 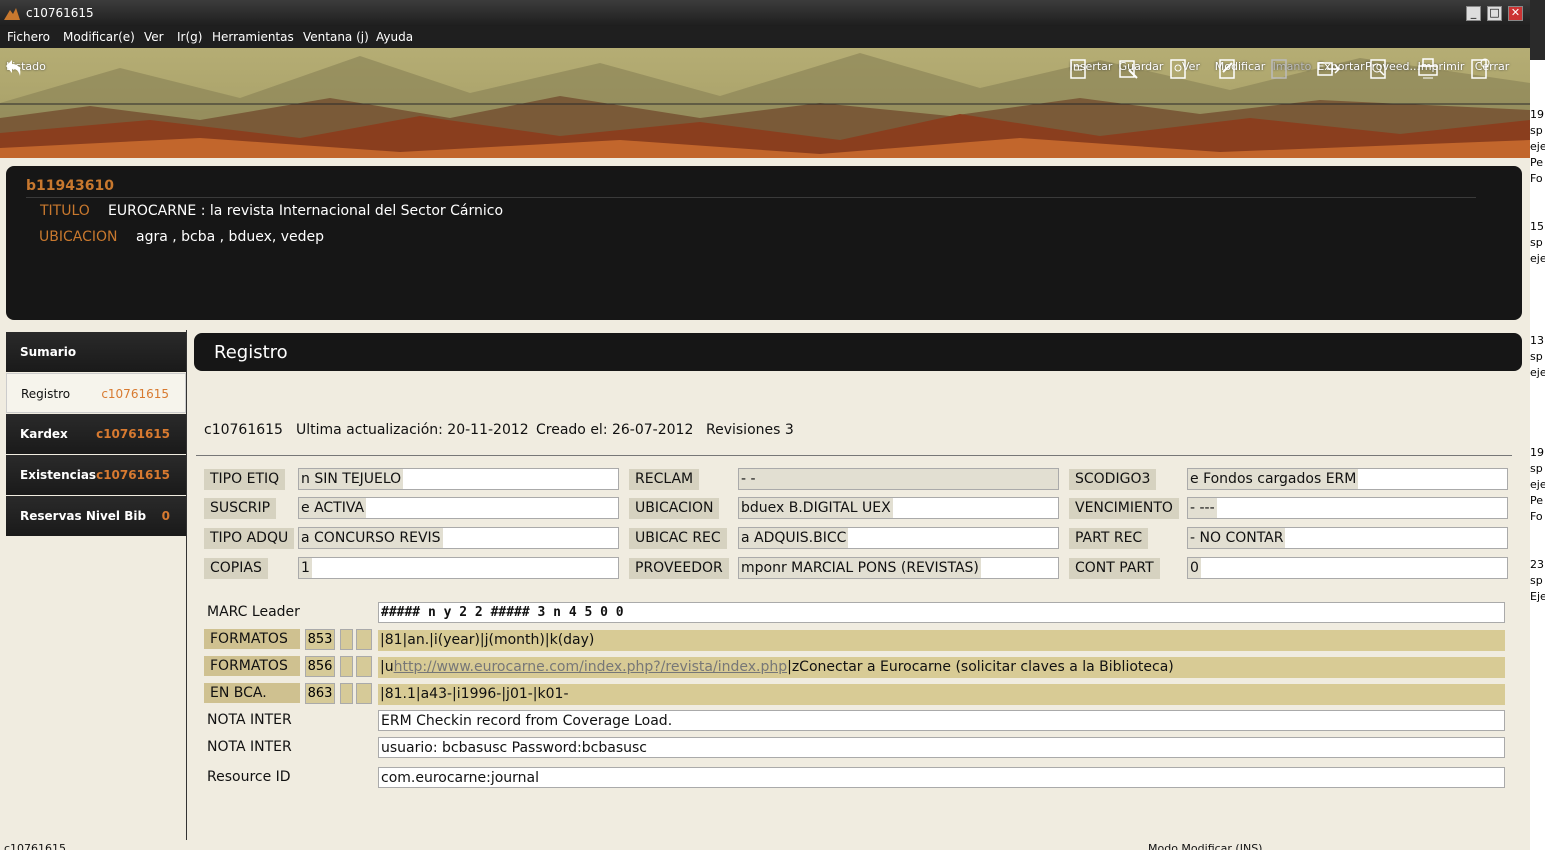 I want to click on cont-part-value: 0, so click(x=1194, y=568).